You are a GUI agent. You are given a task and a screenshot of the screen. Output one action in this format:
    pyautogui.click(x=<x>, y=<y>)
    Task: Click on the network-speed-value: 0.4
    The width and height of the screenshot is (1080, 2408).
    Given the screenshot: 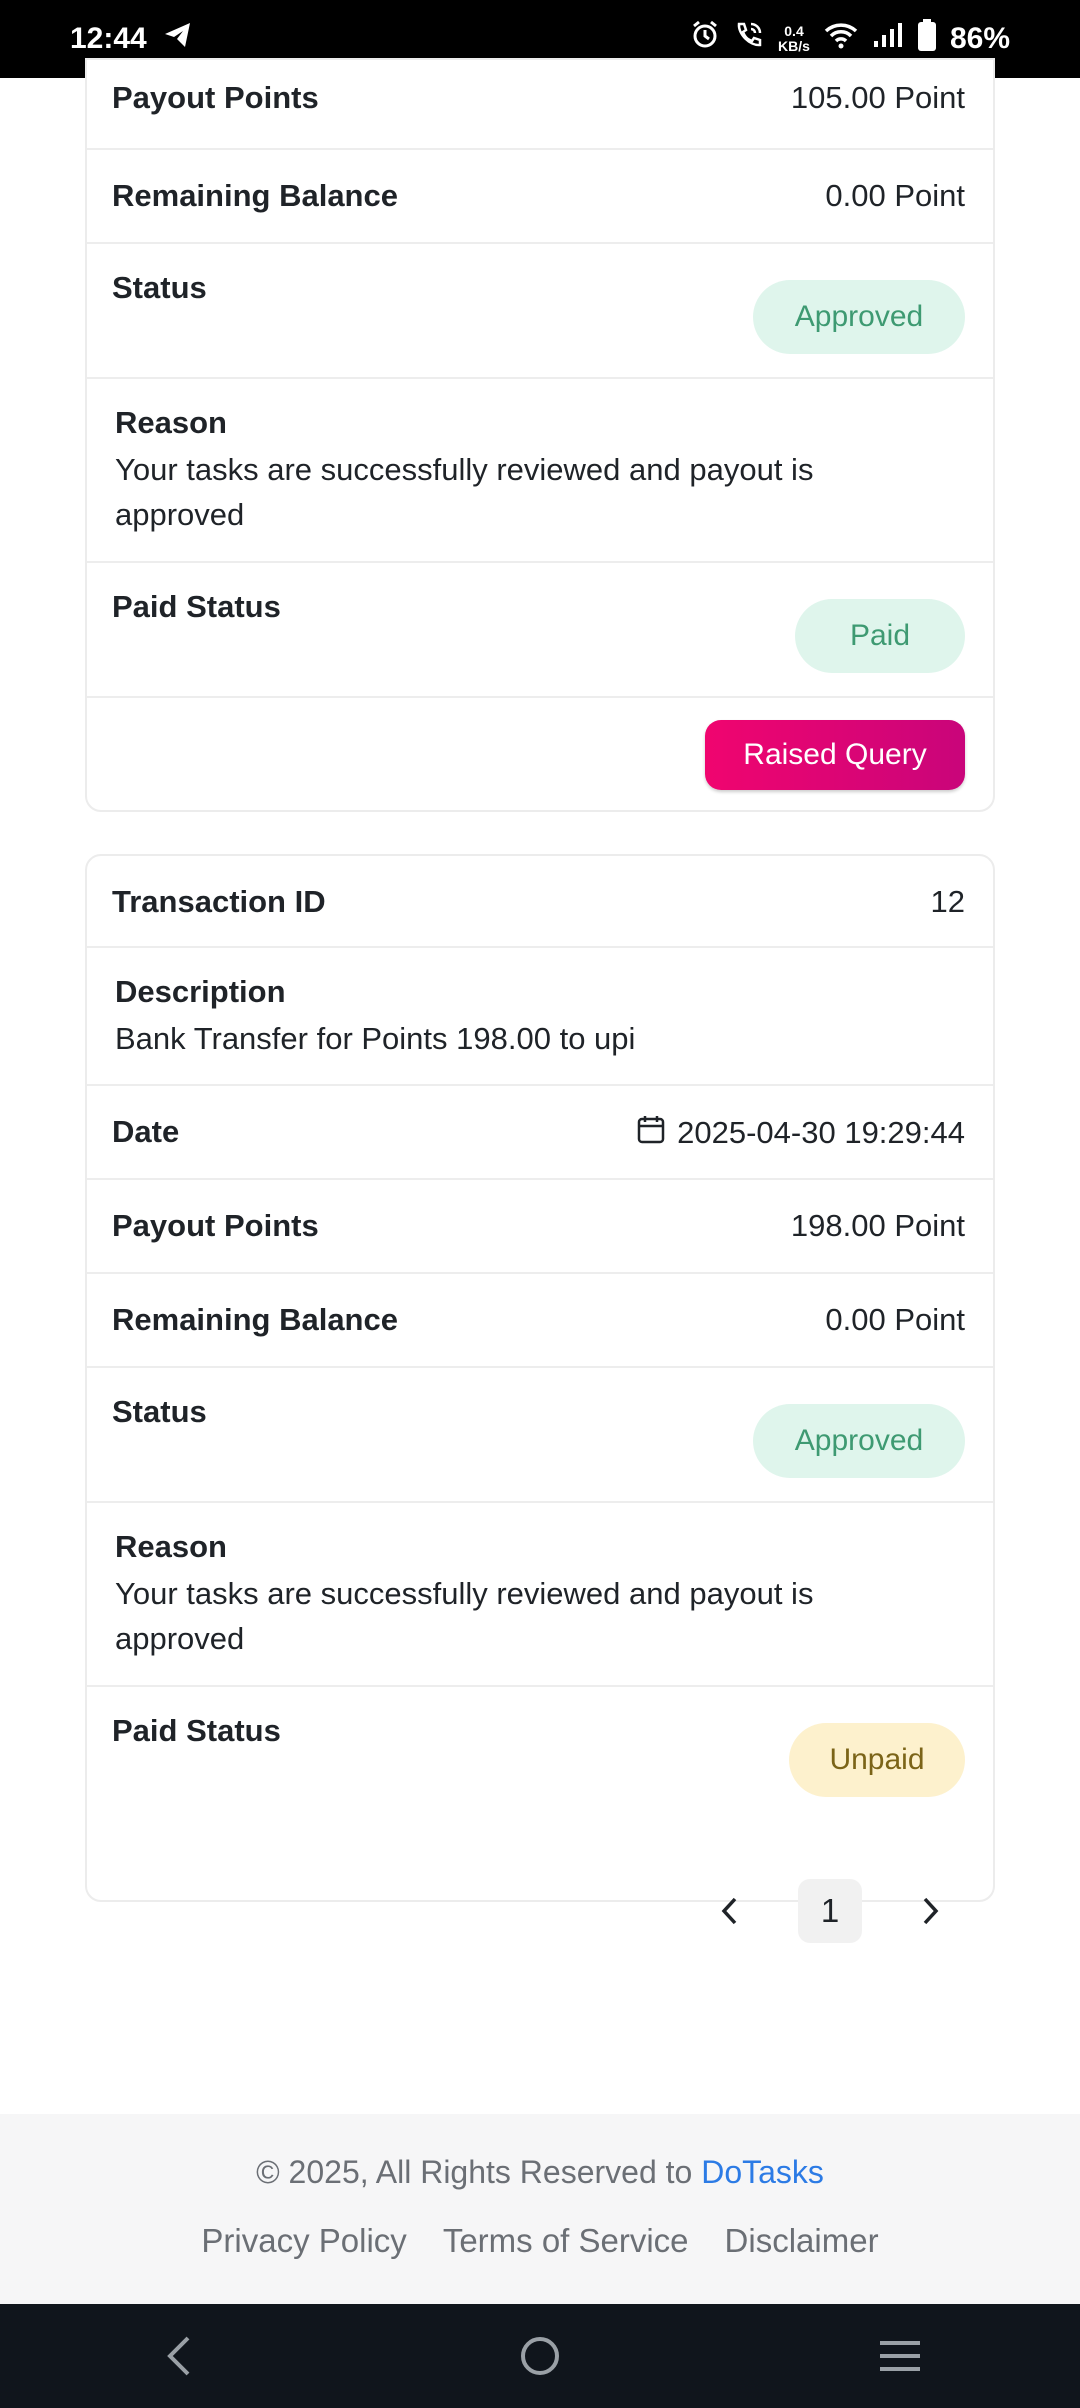 What is the action you would take?
    pyautogui.click(x=794, y=31)
    